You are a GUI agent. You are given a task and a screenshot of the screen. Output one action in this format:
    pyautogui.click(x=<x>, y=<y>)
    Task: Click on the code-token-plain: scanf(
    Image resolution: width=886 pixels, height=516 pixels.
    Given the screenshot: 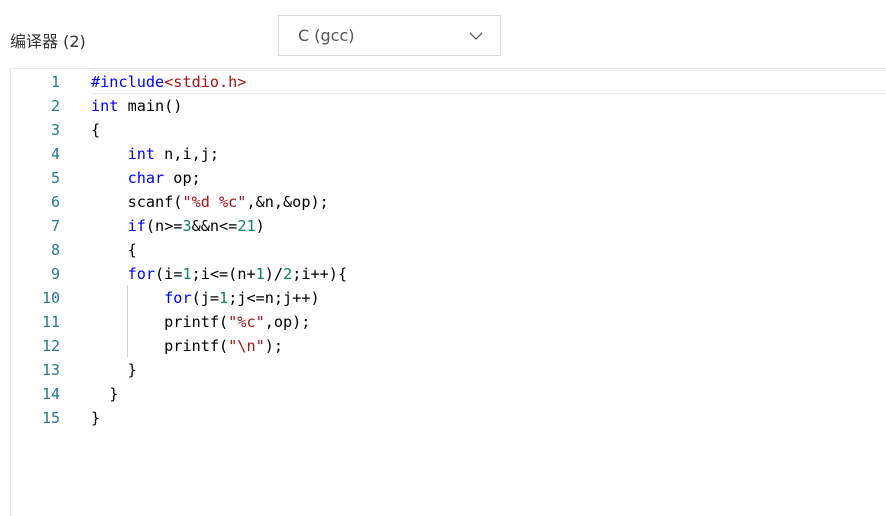 What is the action you would take?
    pyautogui.click(x=137, y=202)
    